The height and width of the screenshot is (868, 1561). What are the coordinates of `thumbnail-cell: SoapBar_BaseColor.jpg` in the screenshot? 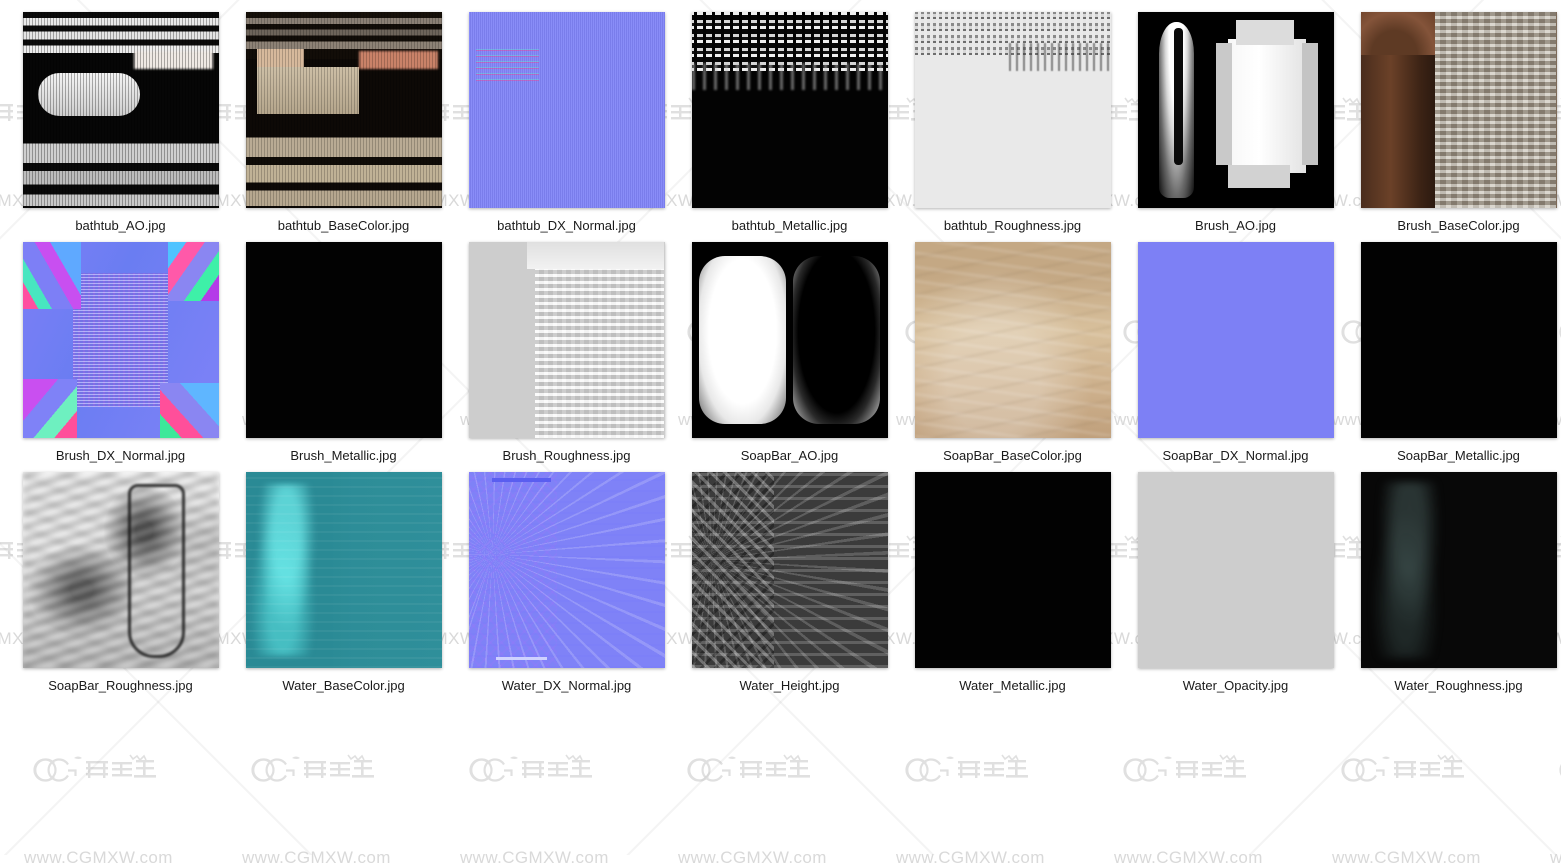 It's located at (1012, 353).